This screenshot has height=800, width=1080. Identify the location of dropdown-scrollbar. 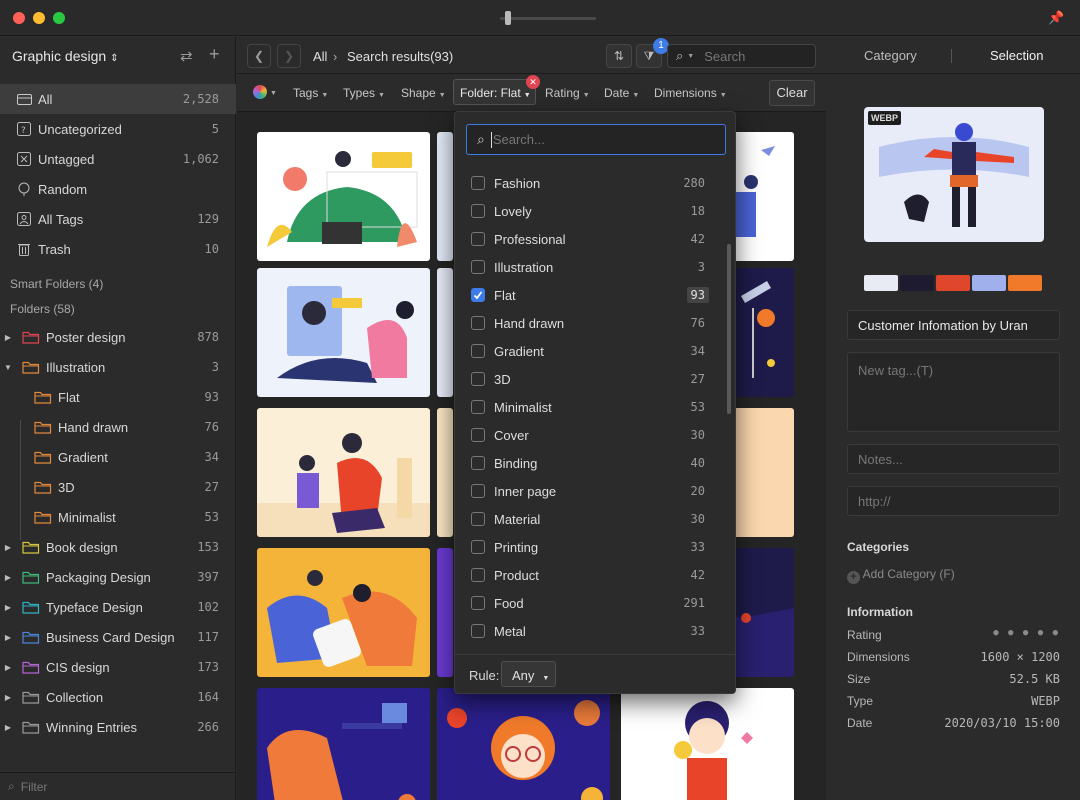
(729, 329).